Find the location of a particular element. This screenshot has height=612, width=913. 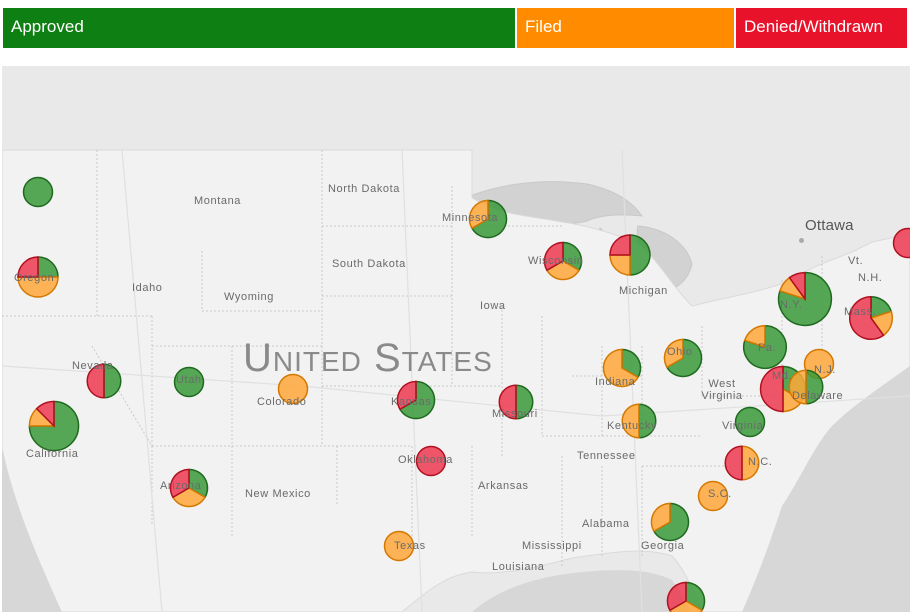

pie-marker-california is located at coordinates (54, 426).